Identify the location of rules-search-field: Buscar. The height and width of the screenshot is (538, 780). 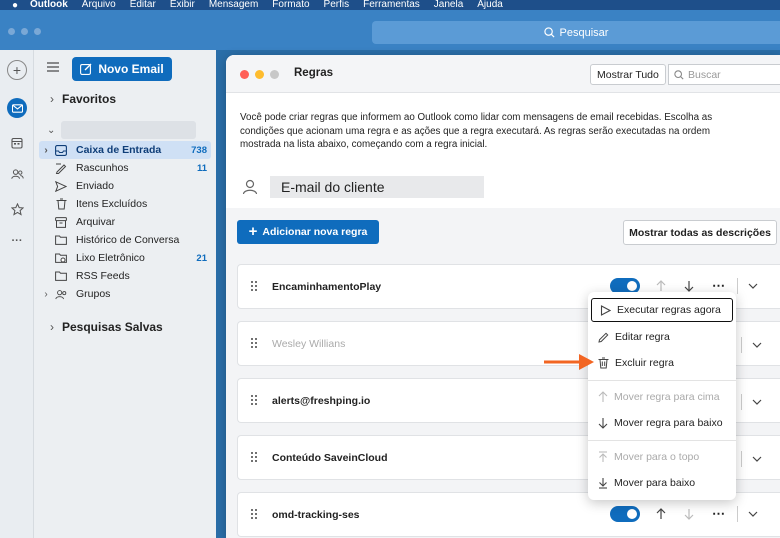
(724, 74).